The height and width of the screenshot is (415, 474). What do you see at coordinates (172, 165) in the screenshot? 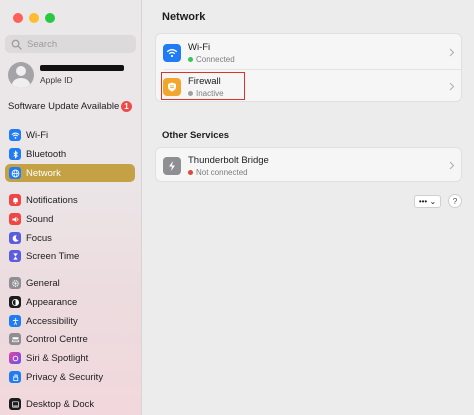
I see `thunderbolt-icon` at bounding box center [172, 165].